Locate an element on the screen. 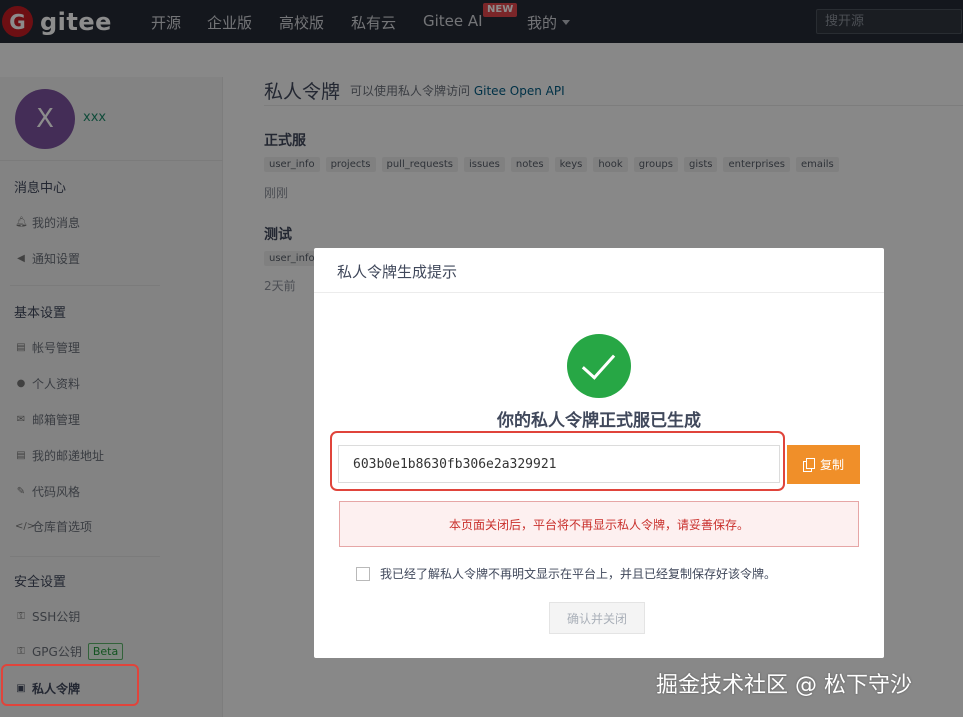 The height and width of the screenshot is (717, 963). warning-alert: 本页面关闭后，平台将不再显示私人令牌，请妥善保存。 is located at coordinates (599, 524).